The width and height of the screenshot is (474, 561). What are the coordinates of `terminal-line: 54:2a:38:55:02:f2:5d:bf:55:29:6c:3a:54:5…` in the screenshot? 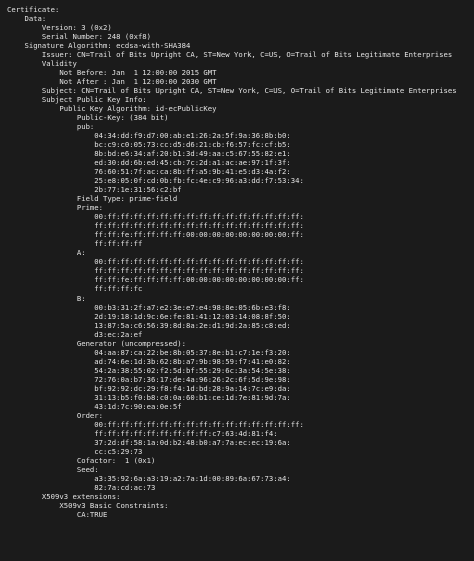 It's located at (149, 370).